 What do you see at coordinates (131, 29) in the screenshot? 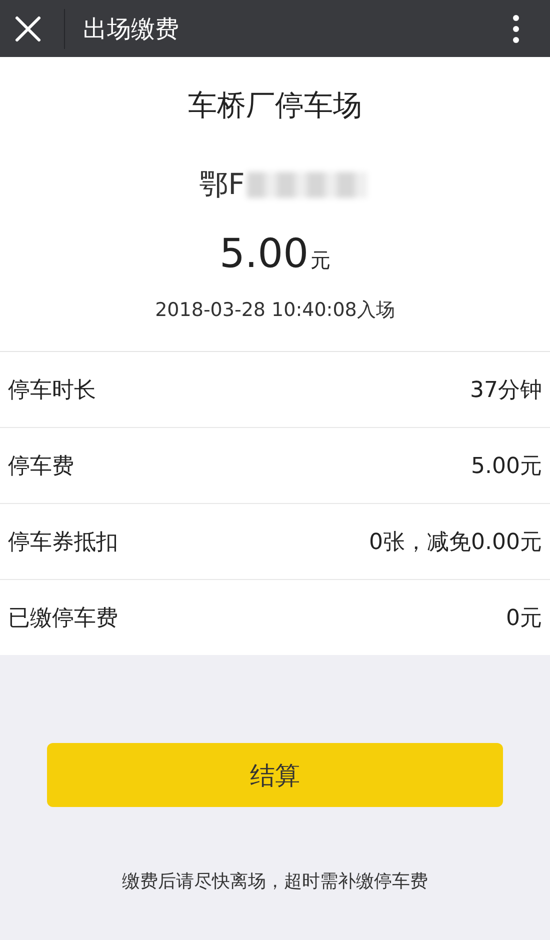
I see `page-title: 出场缴费` at bounding box center [131, 29].